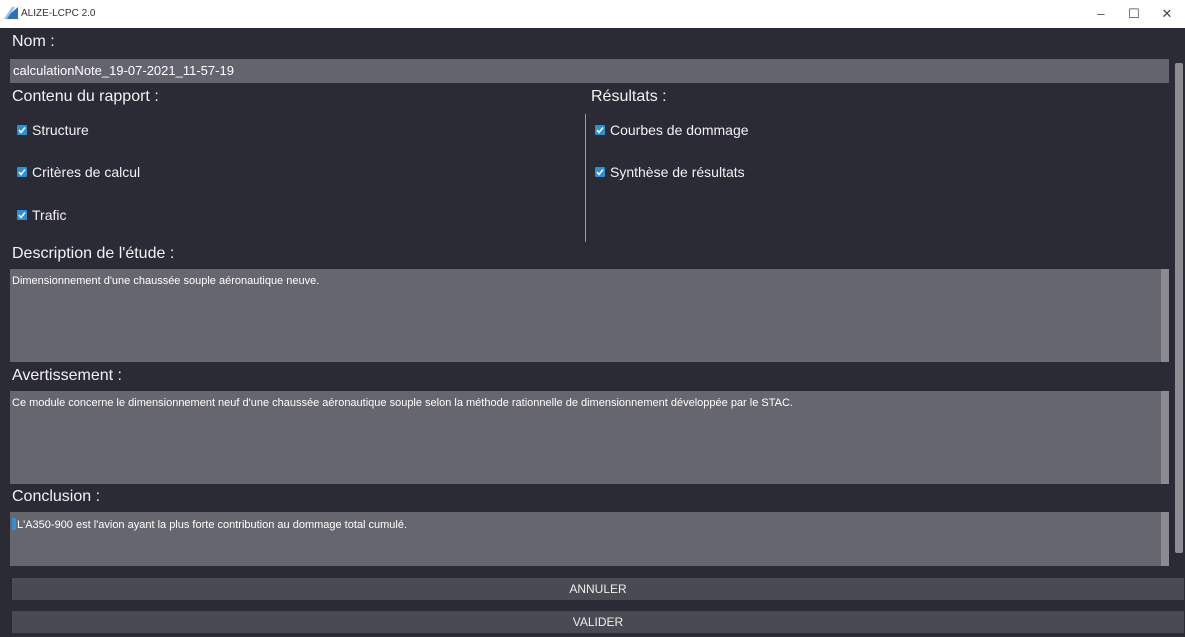 Image resolution: width=1185 pixels, height=637 pixels. I want to click on checkbox-trafic: Trafic, so click(41, 215).